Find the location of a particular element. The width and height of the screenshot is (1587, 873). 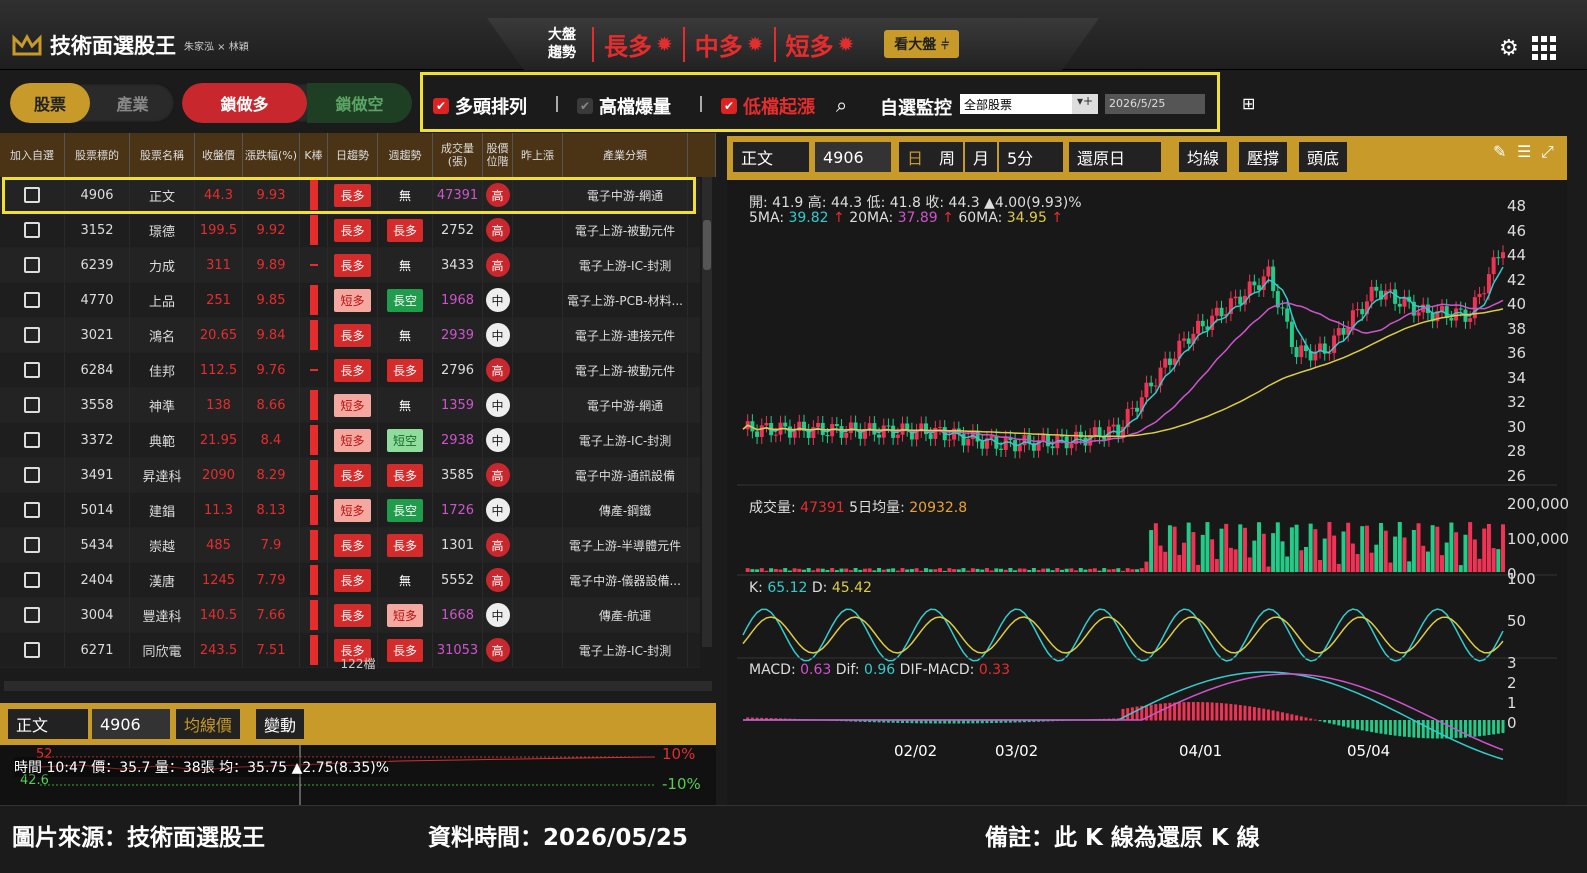

period-week: 周 is located at coordinates (947, 157).